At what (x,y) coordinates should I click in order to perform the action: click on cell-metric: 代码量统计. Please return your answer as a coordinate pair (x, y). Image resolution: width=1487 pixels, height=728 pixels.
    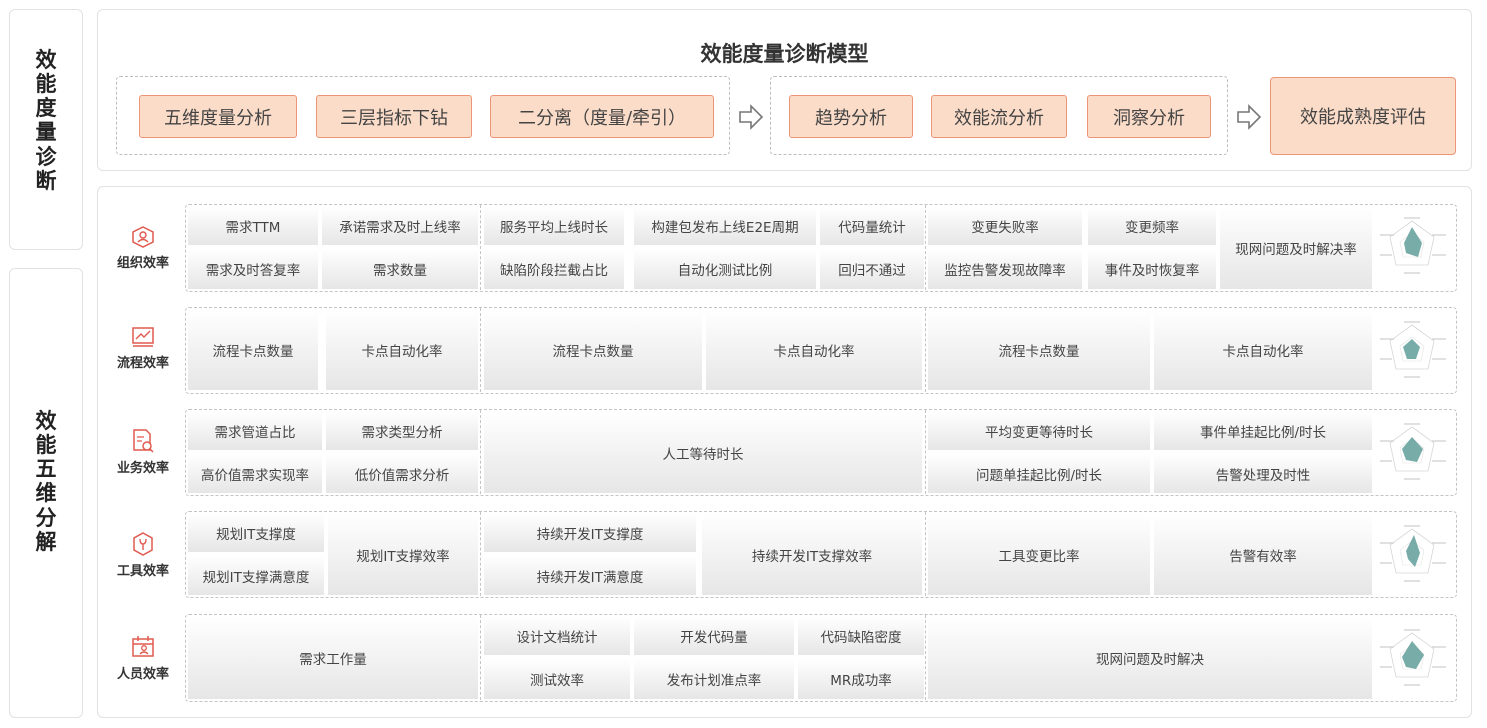
    Looking at the image, I should click on (872, 226).